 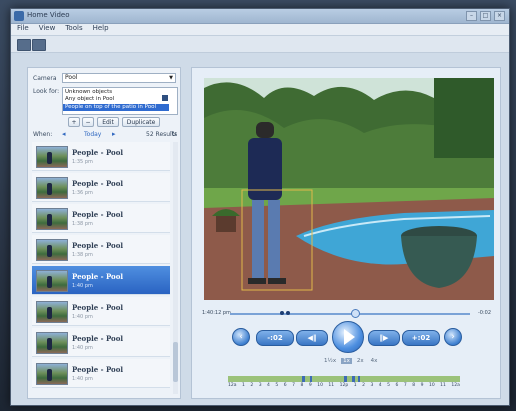 What do you see at coordinates (24, 45) in the screenshot?
I see `grid-view-button` at bounding box center [24, 45].